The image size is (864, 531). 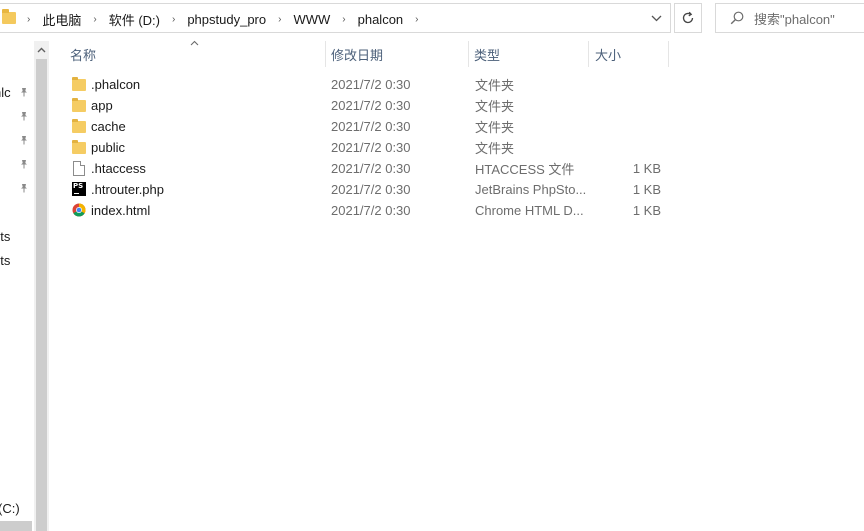 What do you see at coordinates (83, 54) in the screenshot?
I see `column-header-name: 名称` at bounding box center [83, 54].